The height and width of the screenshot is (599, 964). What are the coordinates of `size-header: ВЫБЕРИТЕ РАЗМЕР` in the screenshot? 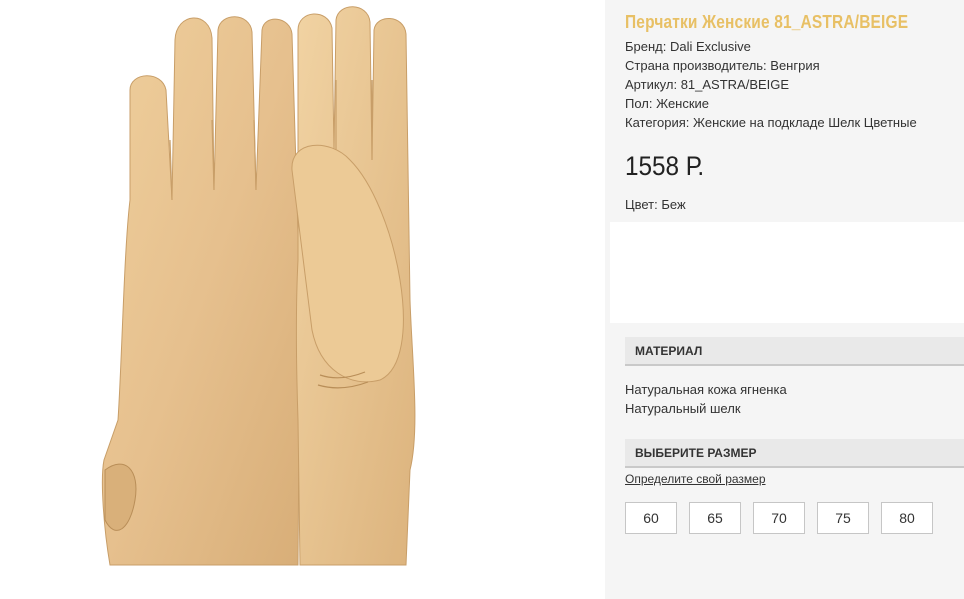 It's located at (794, 453).